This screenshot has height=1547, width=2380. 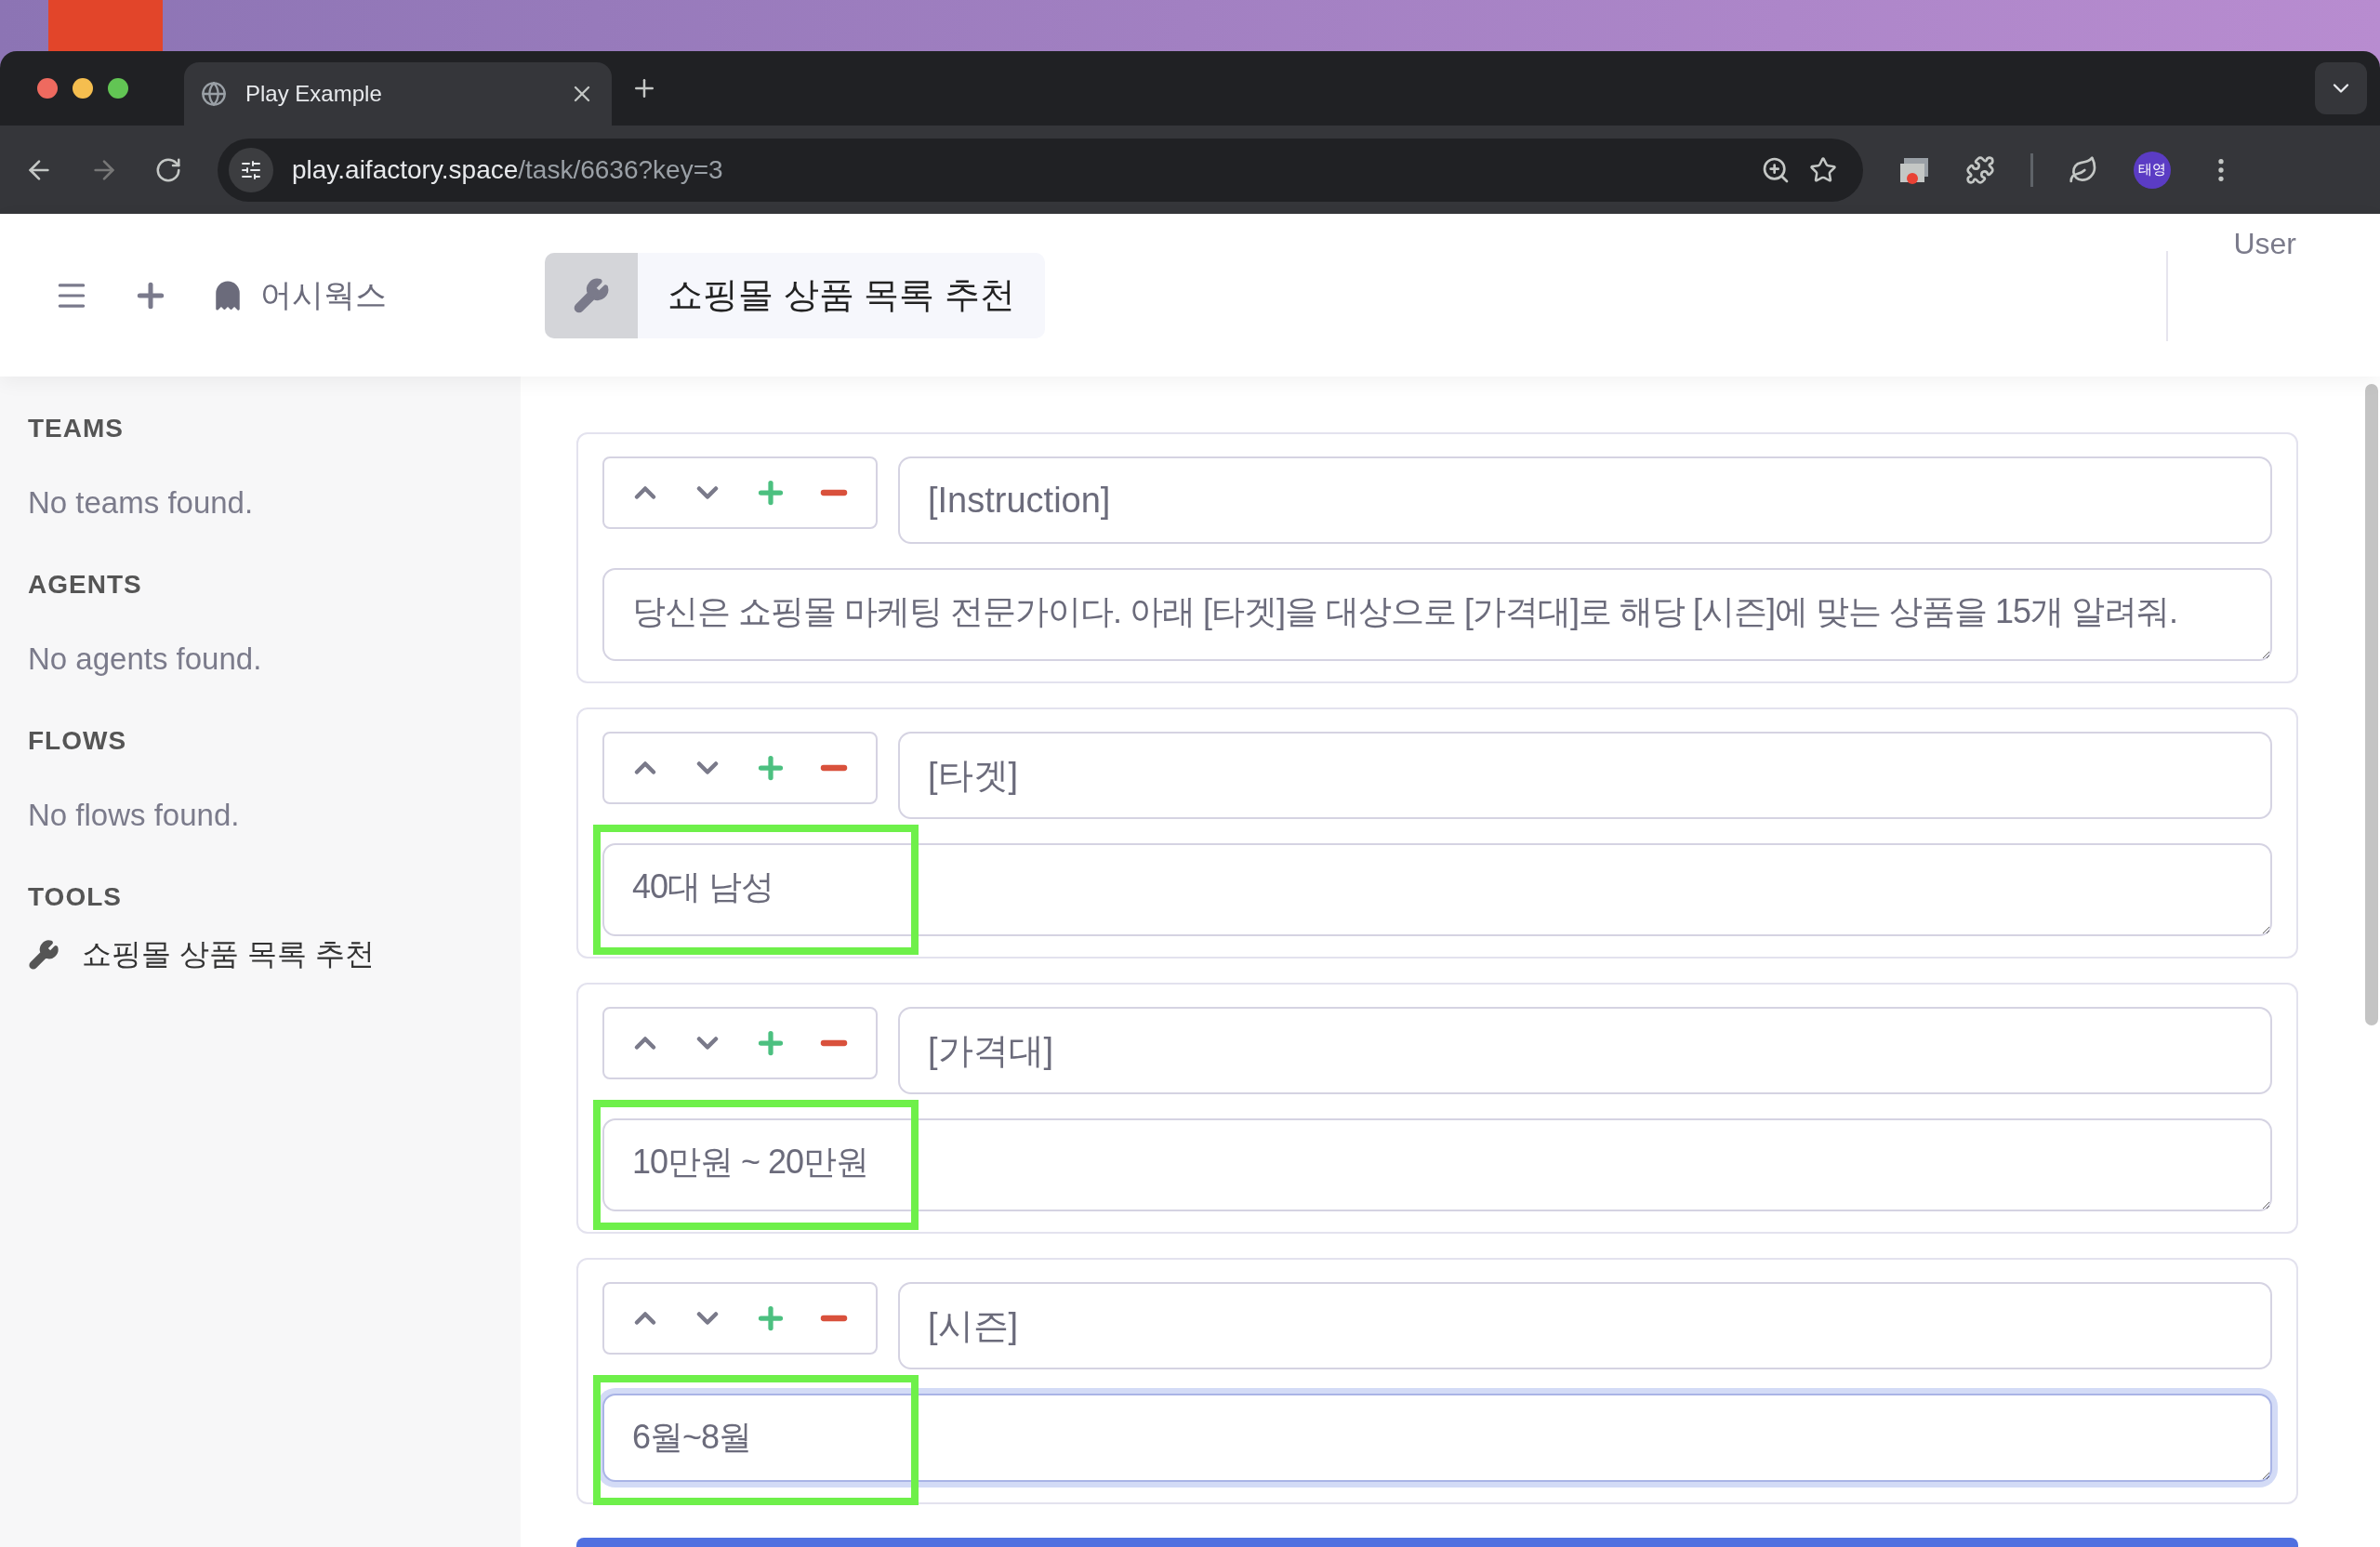 I want to click on section-heading: TEAMS, so click(x=76, y=428).